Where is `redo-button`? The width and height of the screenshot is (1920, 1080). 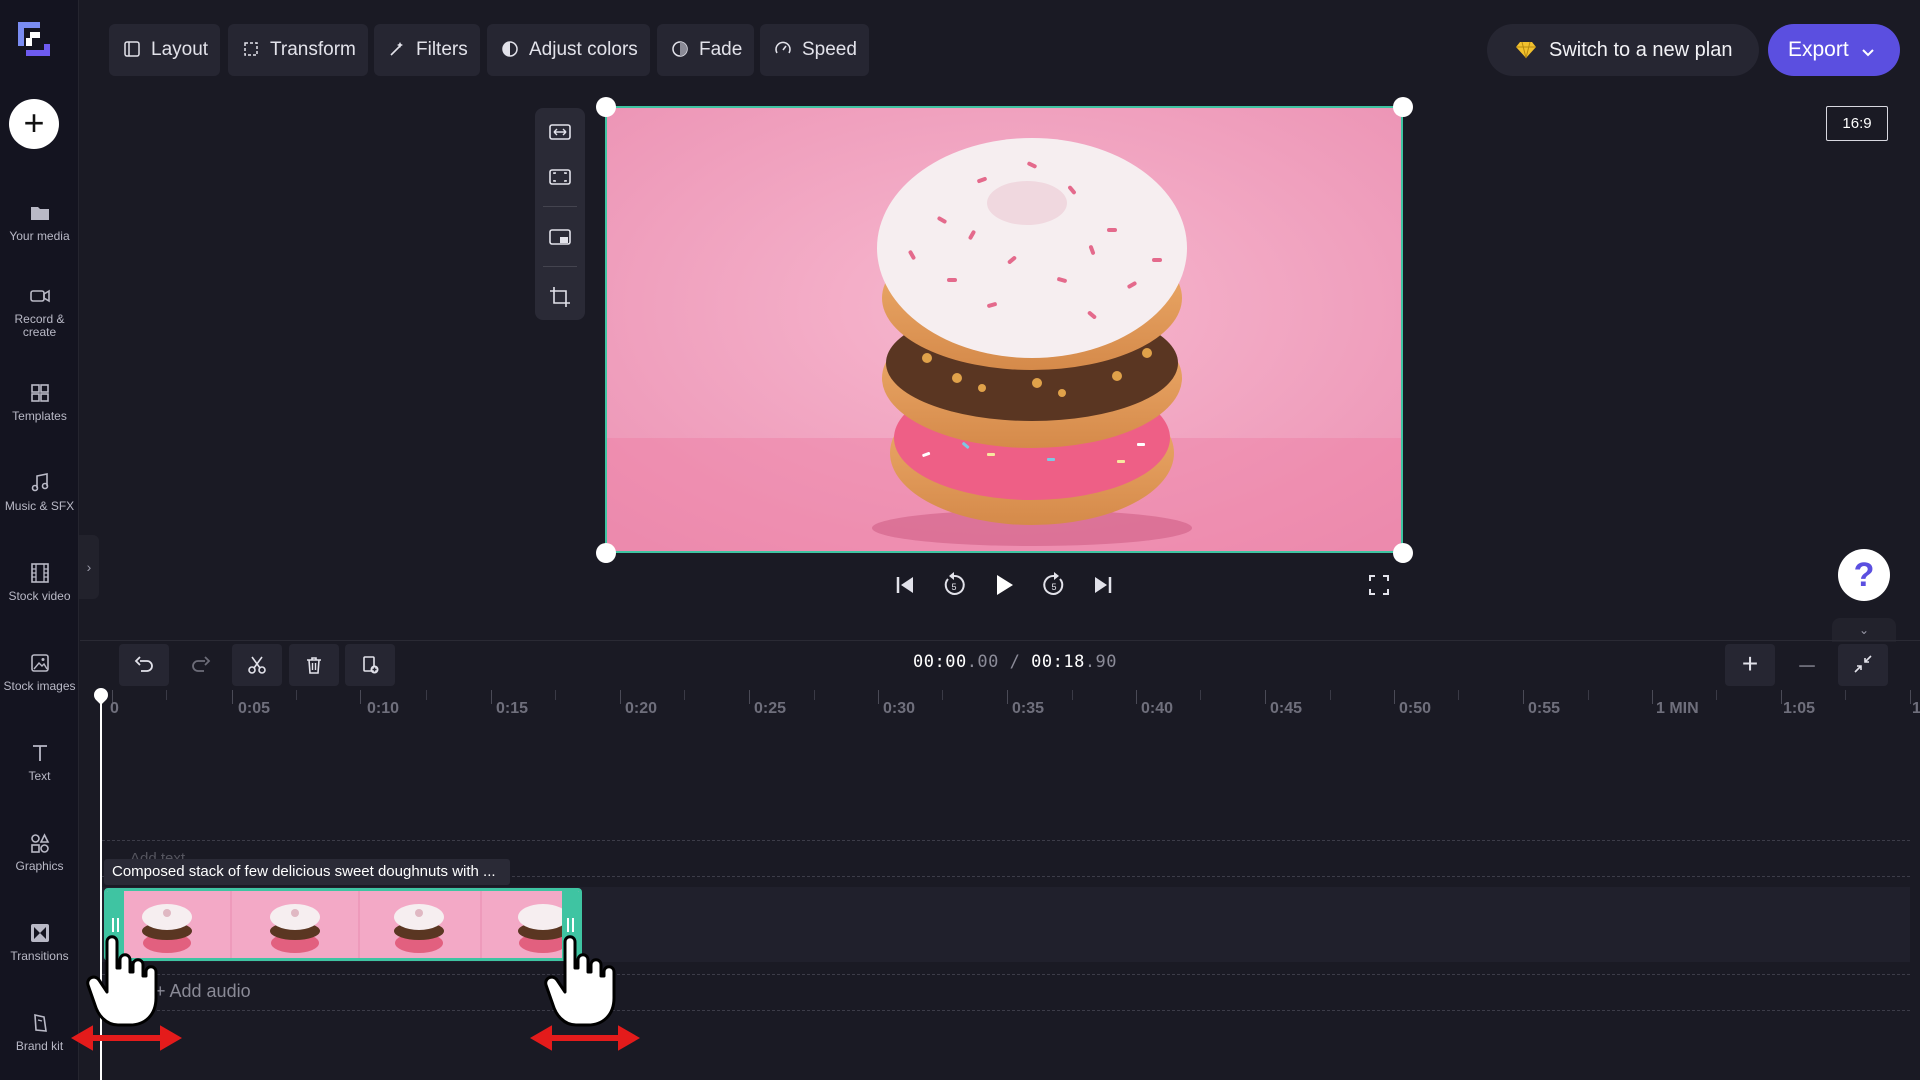
redo-button is located at coordinates (201, 665).